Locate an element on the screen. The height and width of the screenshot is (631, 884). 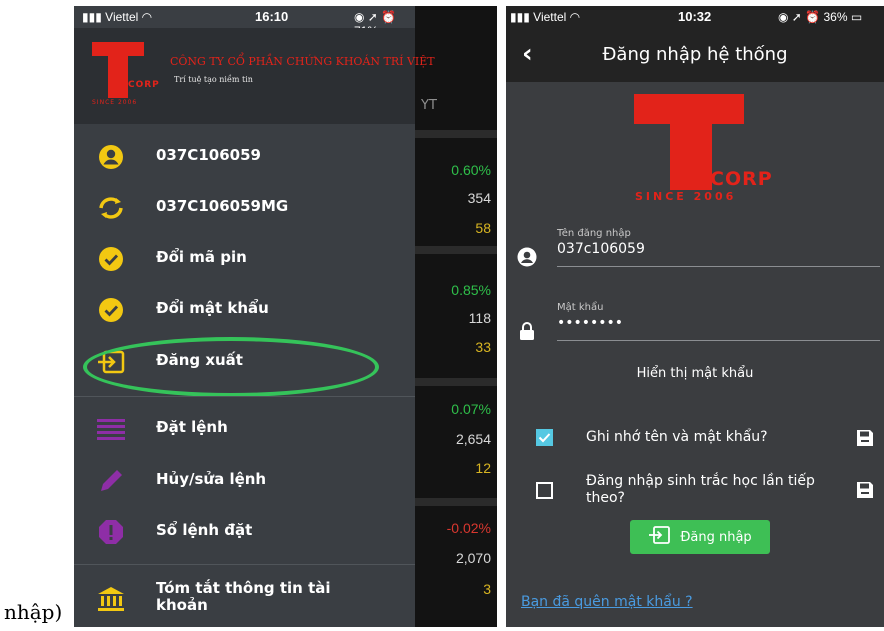
background-column-header: YT is located at coordinates (429, 105).